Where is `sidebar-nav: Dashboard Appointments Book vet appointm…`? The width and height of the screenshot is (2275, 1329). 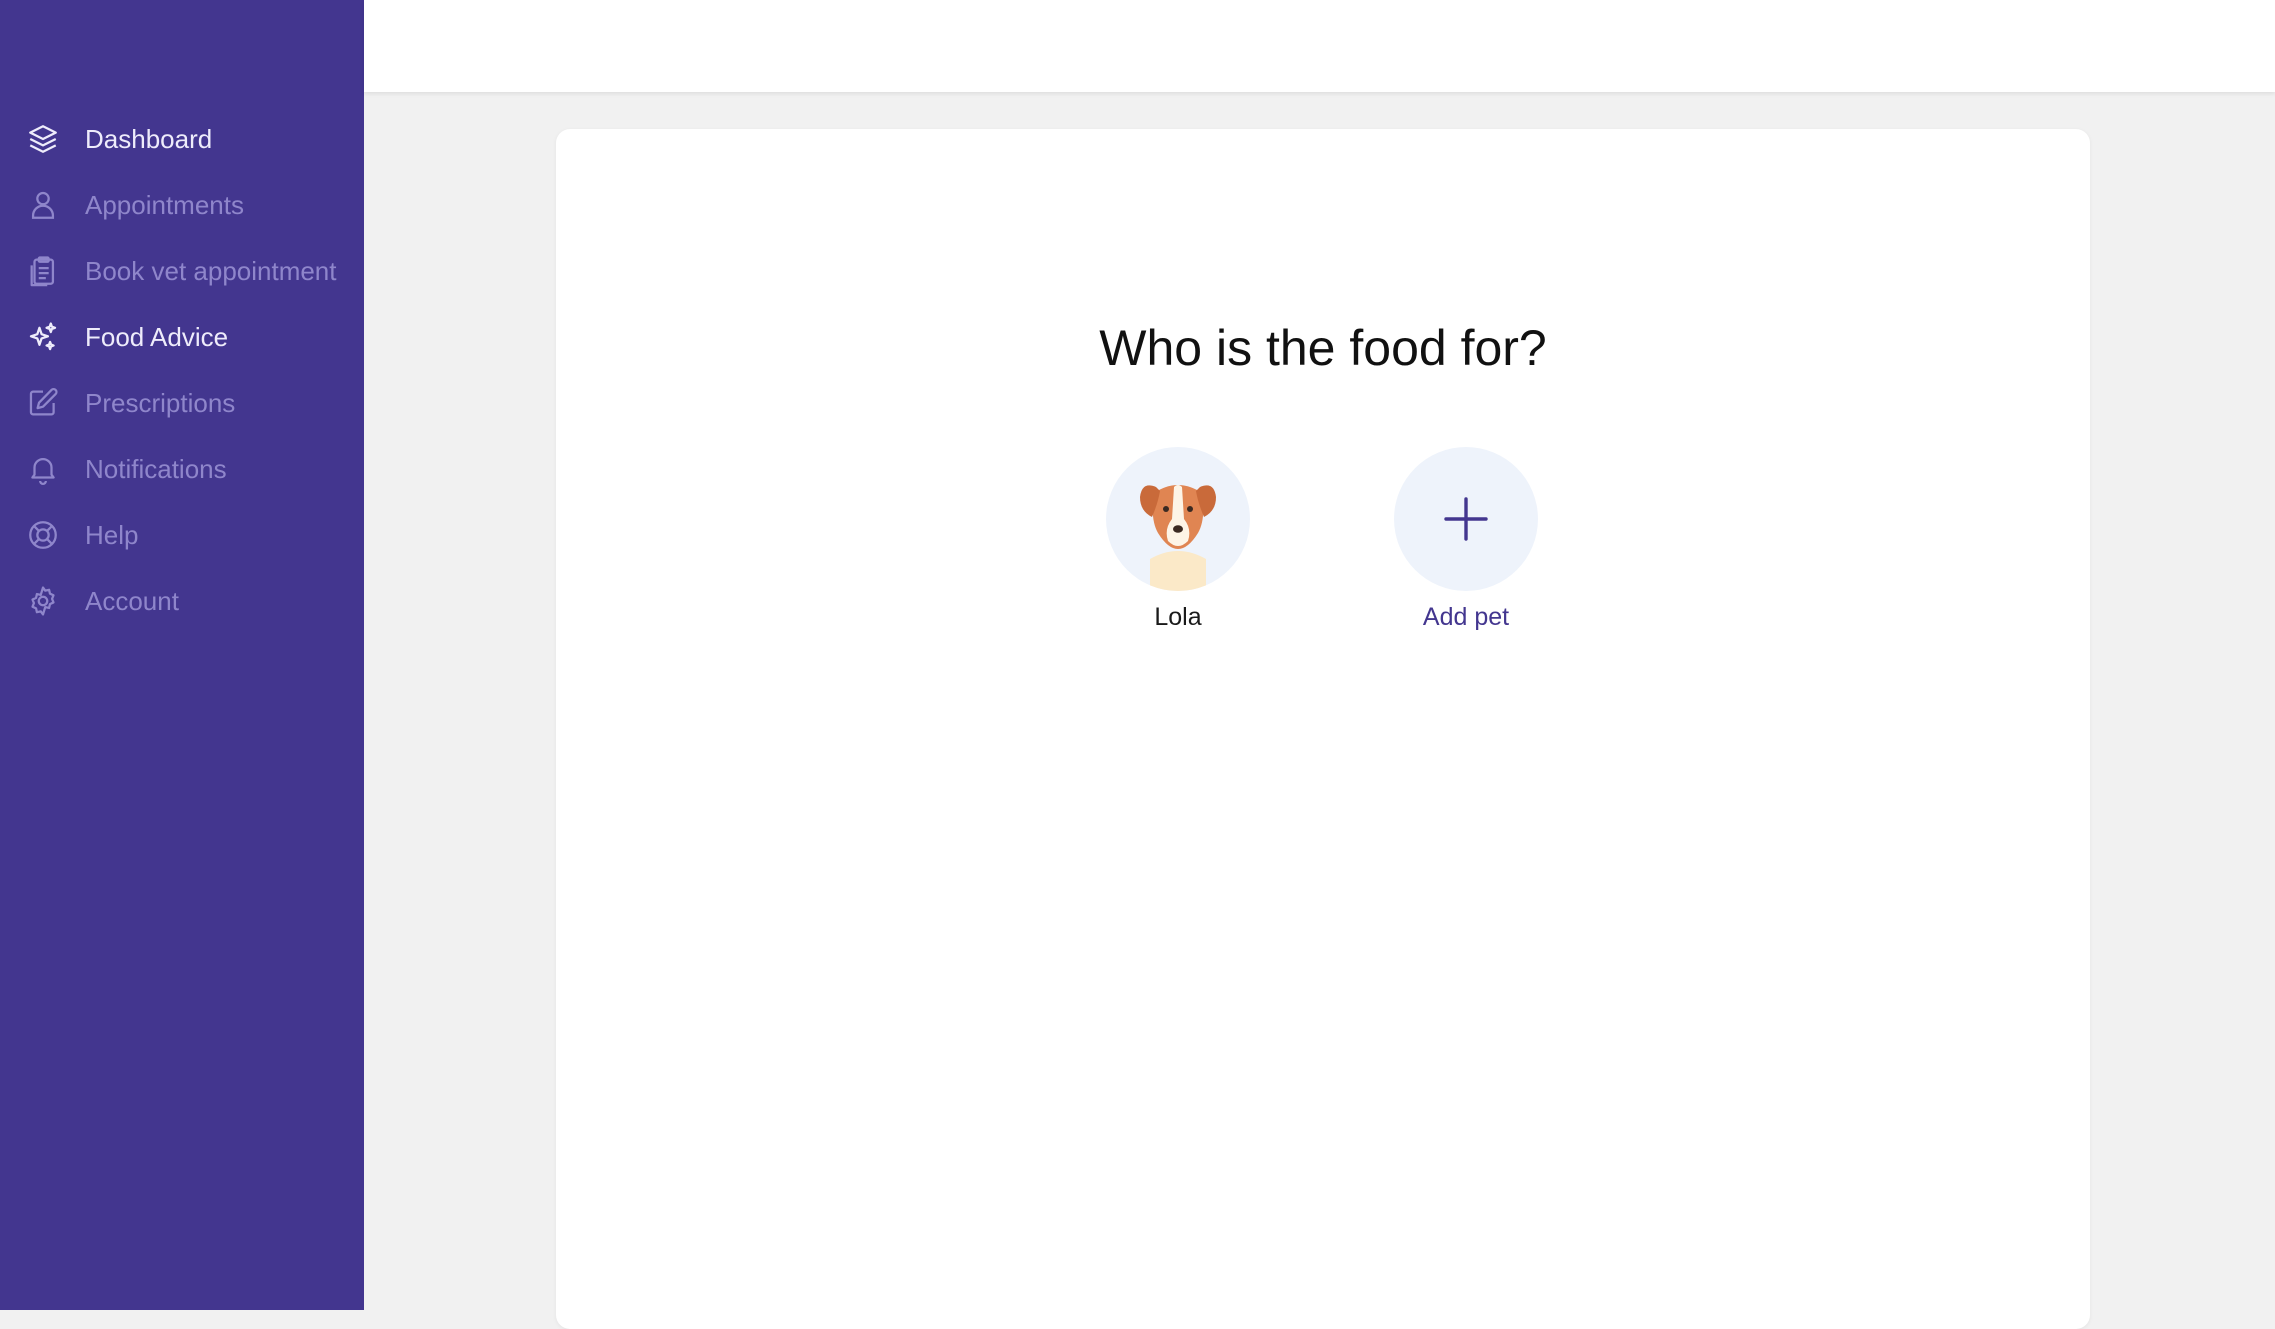 sidebar-nav: Dashboard Appointments Book vet appointm… is located at coordinates (182, 370).